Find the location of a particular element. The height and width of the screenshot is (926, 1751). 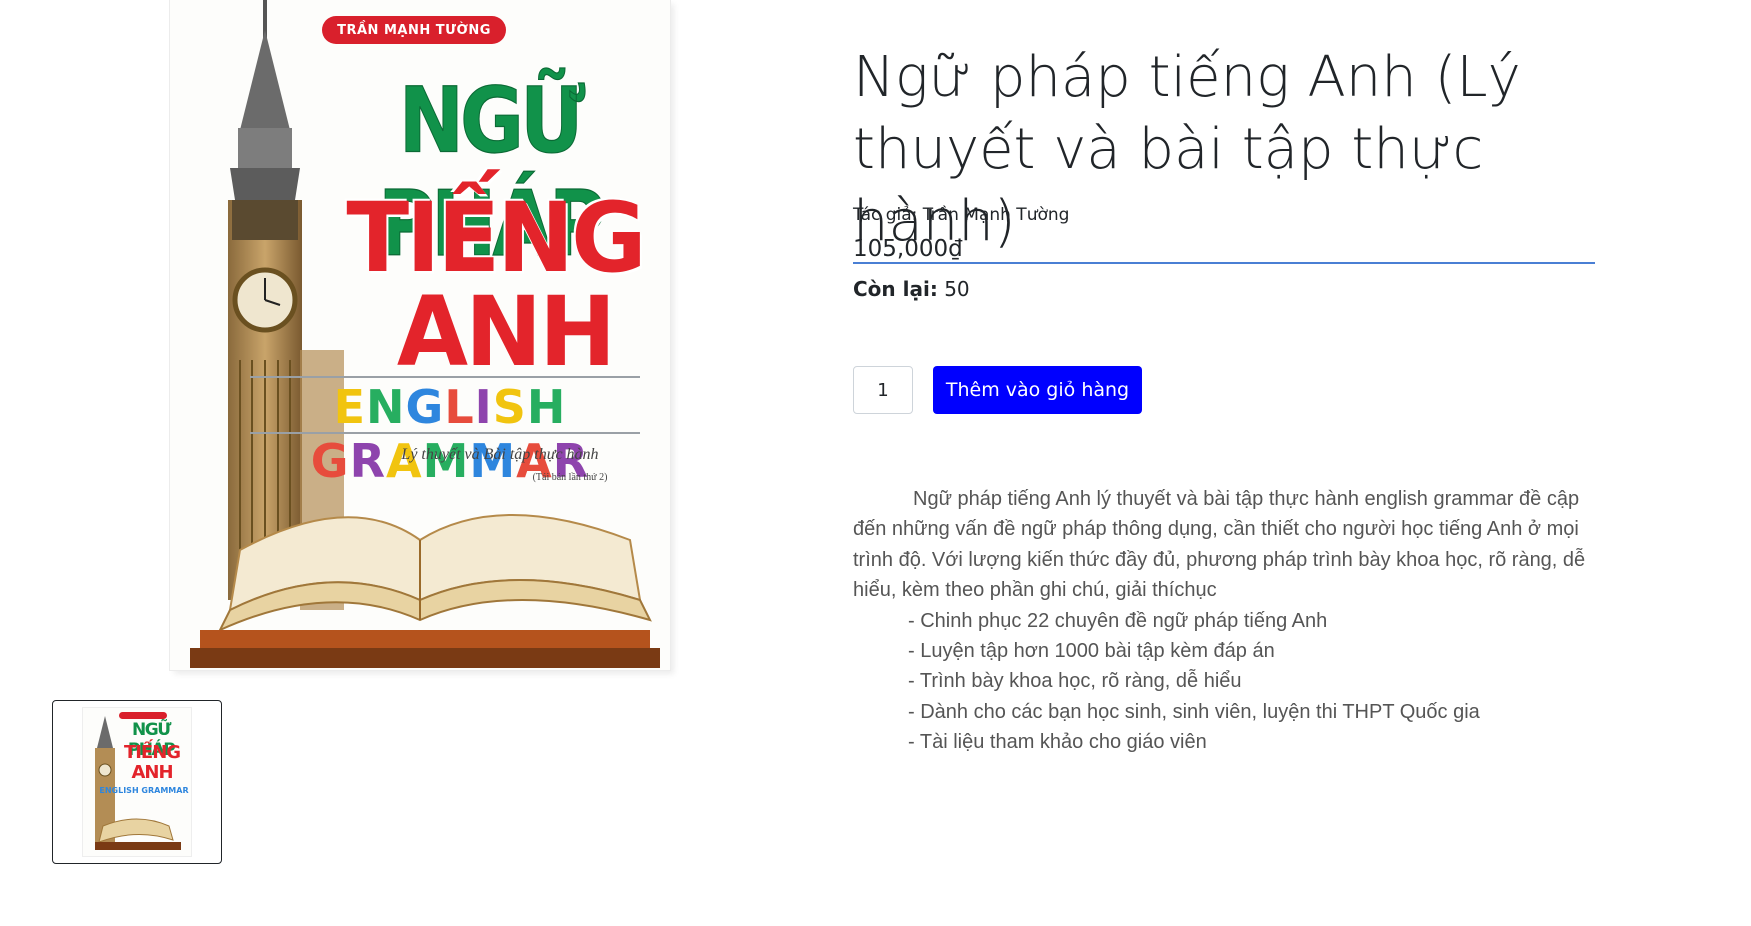

cover-english-letter: G is located at coordinates (425, 407).